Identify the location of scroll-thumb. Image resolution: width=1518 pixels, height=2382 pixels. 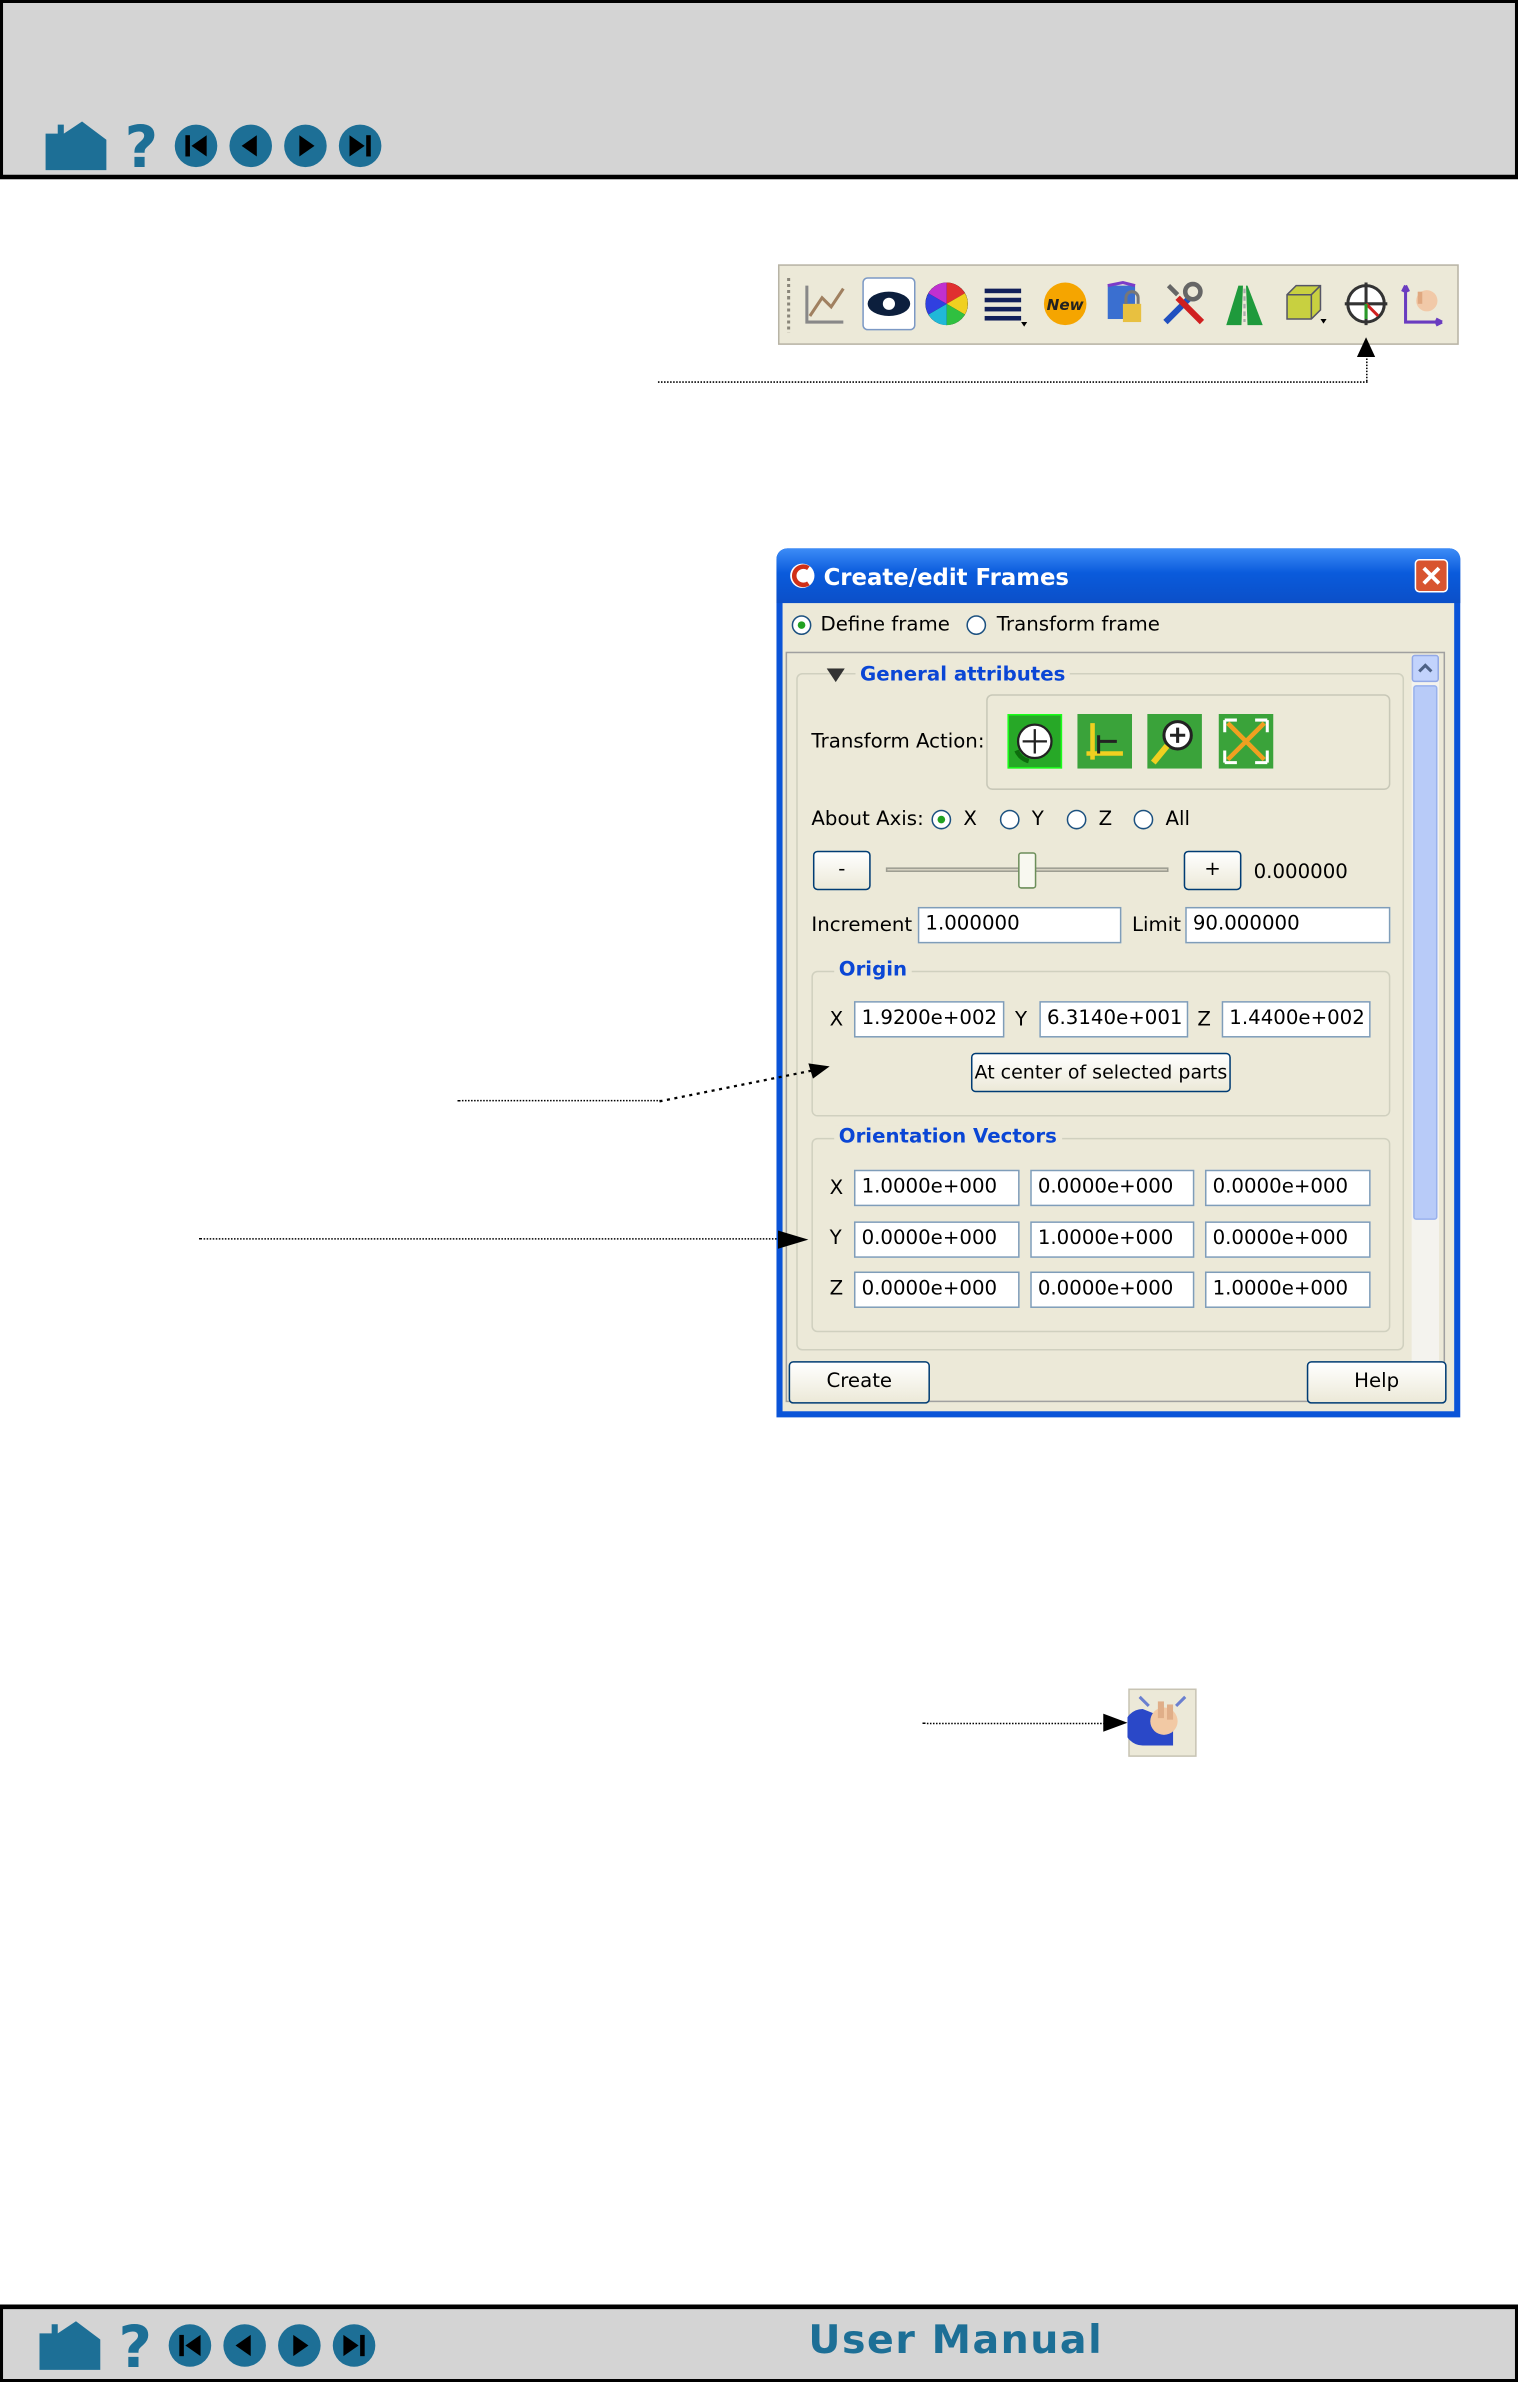
(1425, 952).